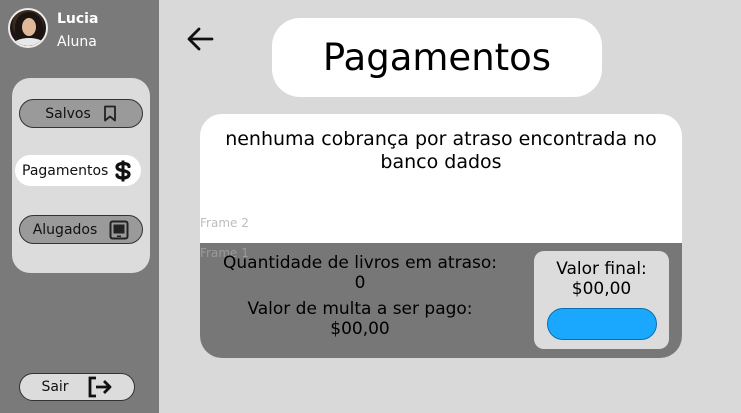  I want to click on saved-button: Salvos, so click(81, 113).